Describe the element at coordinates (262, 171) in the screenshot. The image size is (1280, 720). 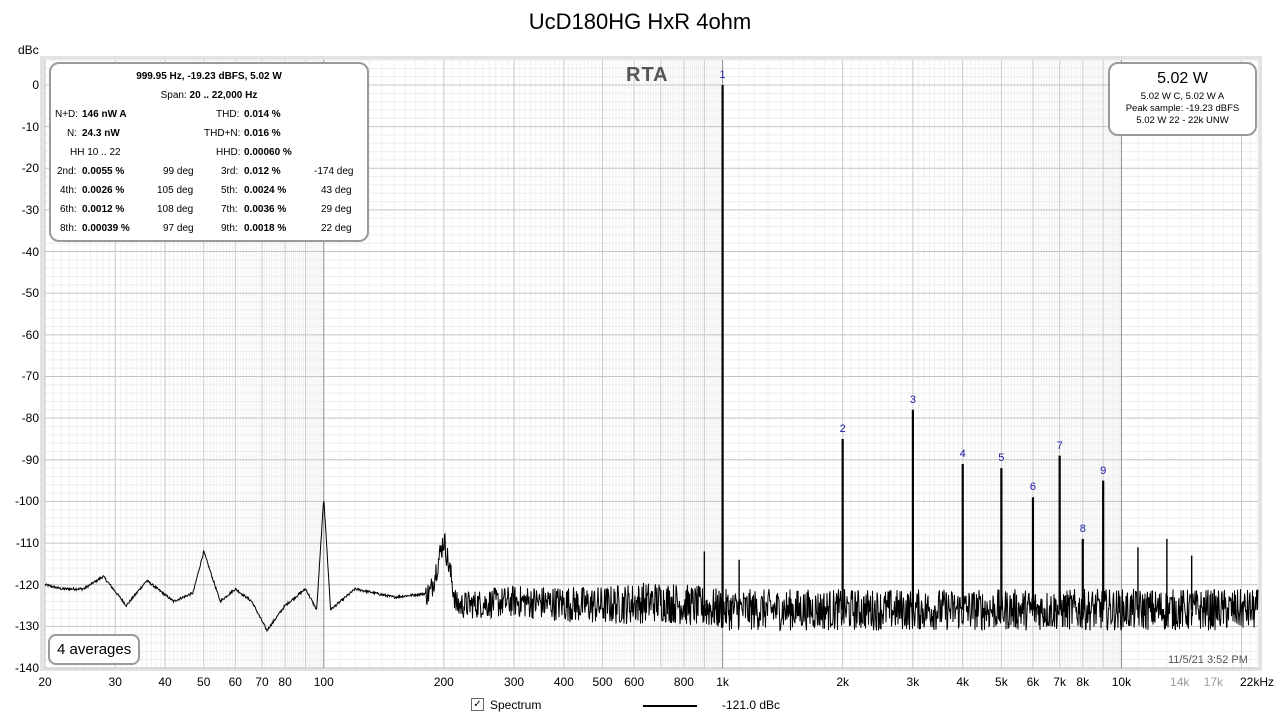
I see `h3-value: 0.012 %` at that location.